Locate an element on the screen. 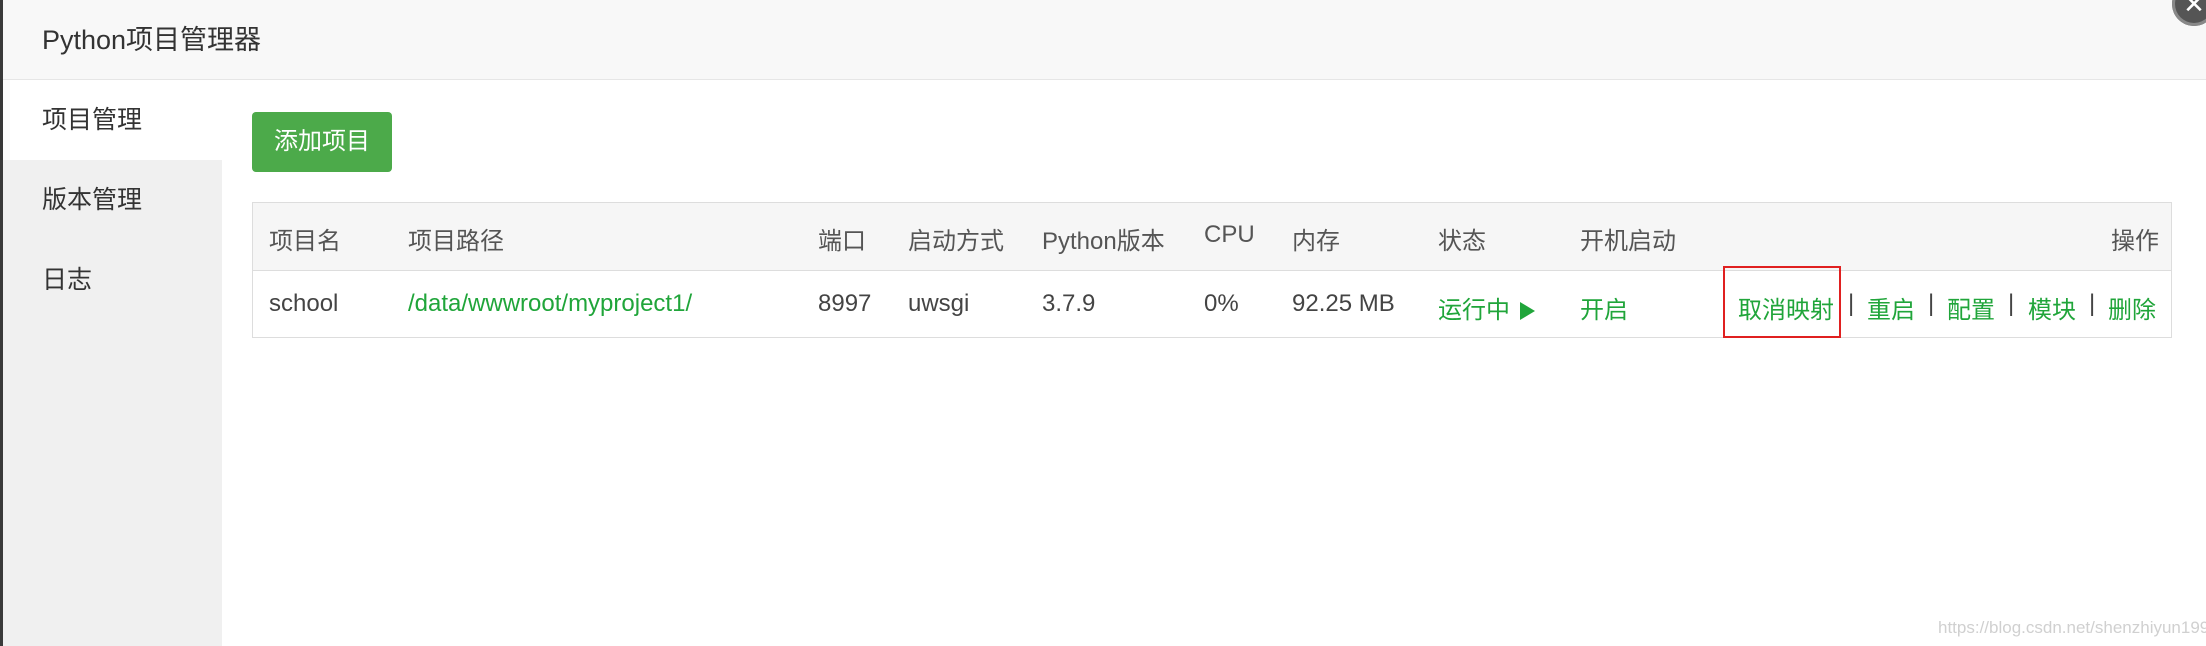  header-autostart: 开机启动 is located at coordinates (1628, 241).